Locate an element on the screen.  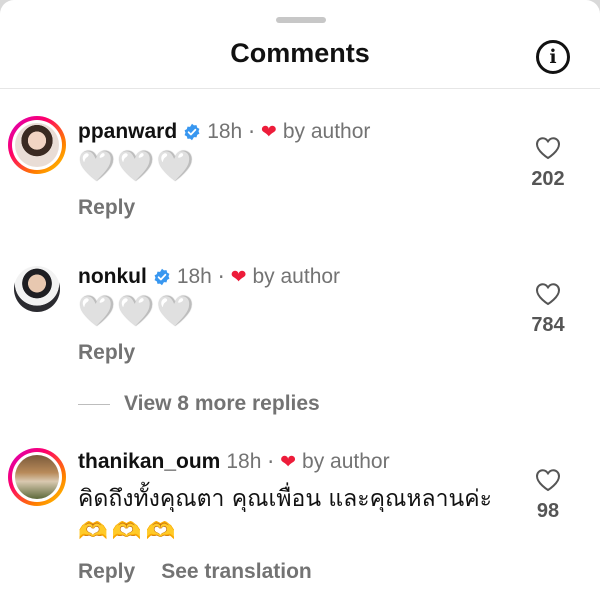
comment-username: thanikan_oum is located at coordinates (149, 462).